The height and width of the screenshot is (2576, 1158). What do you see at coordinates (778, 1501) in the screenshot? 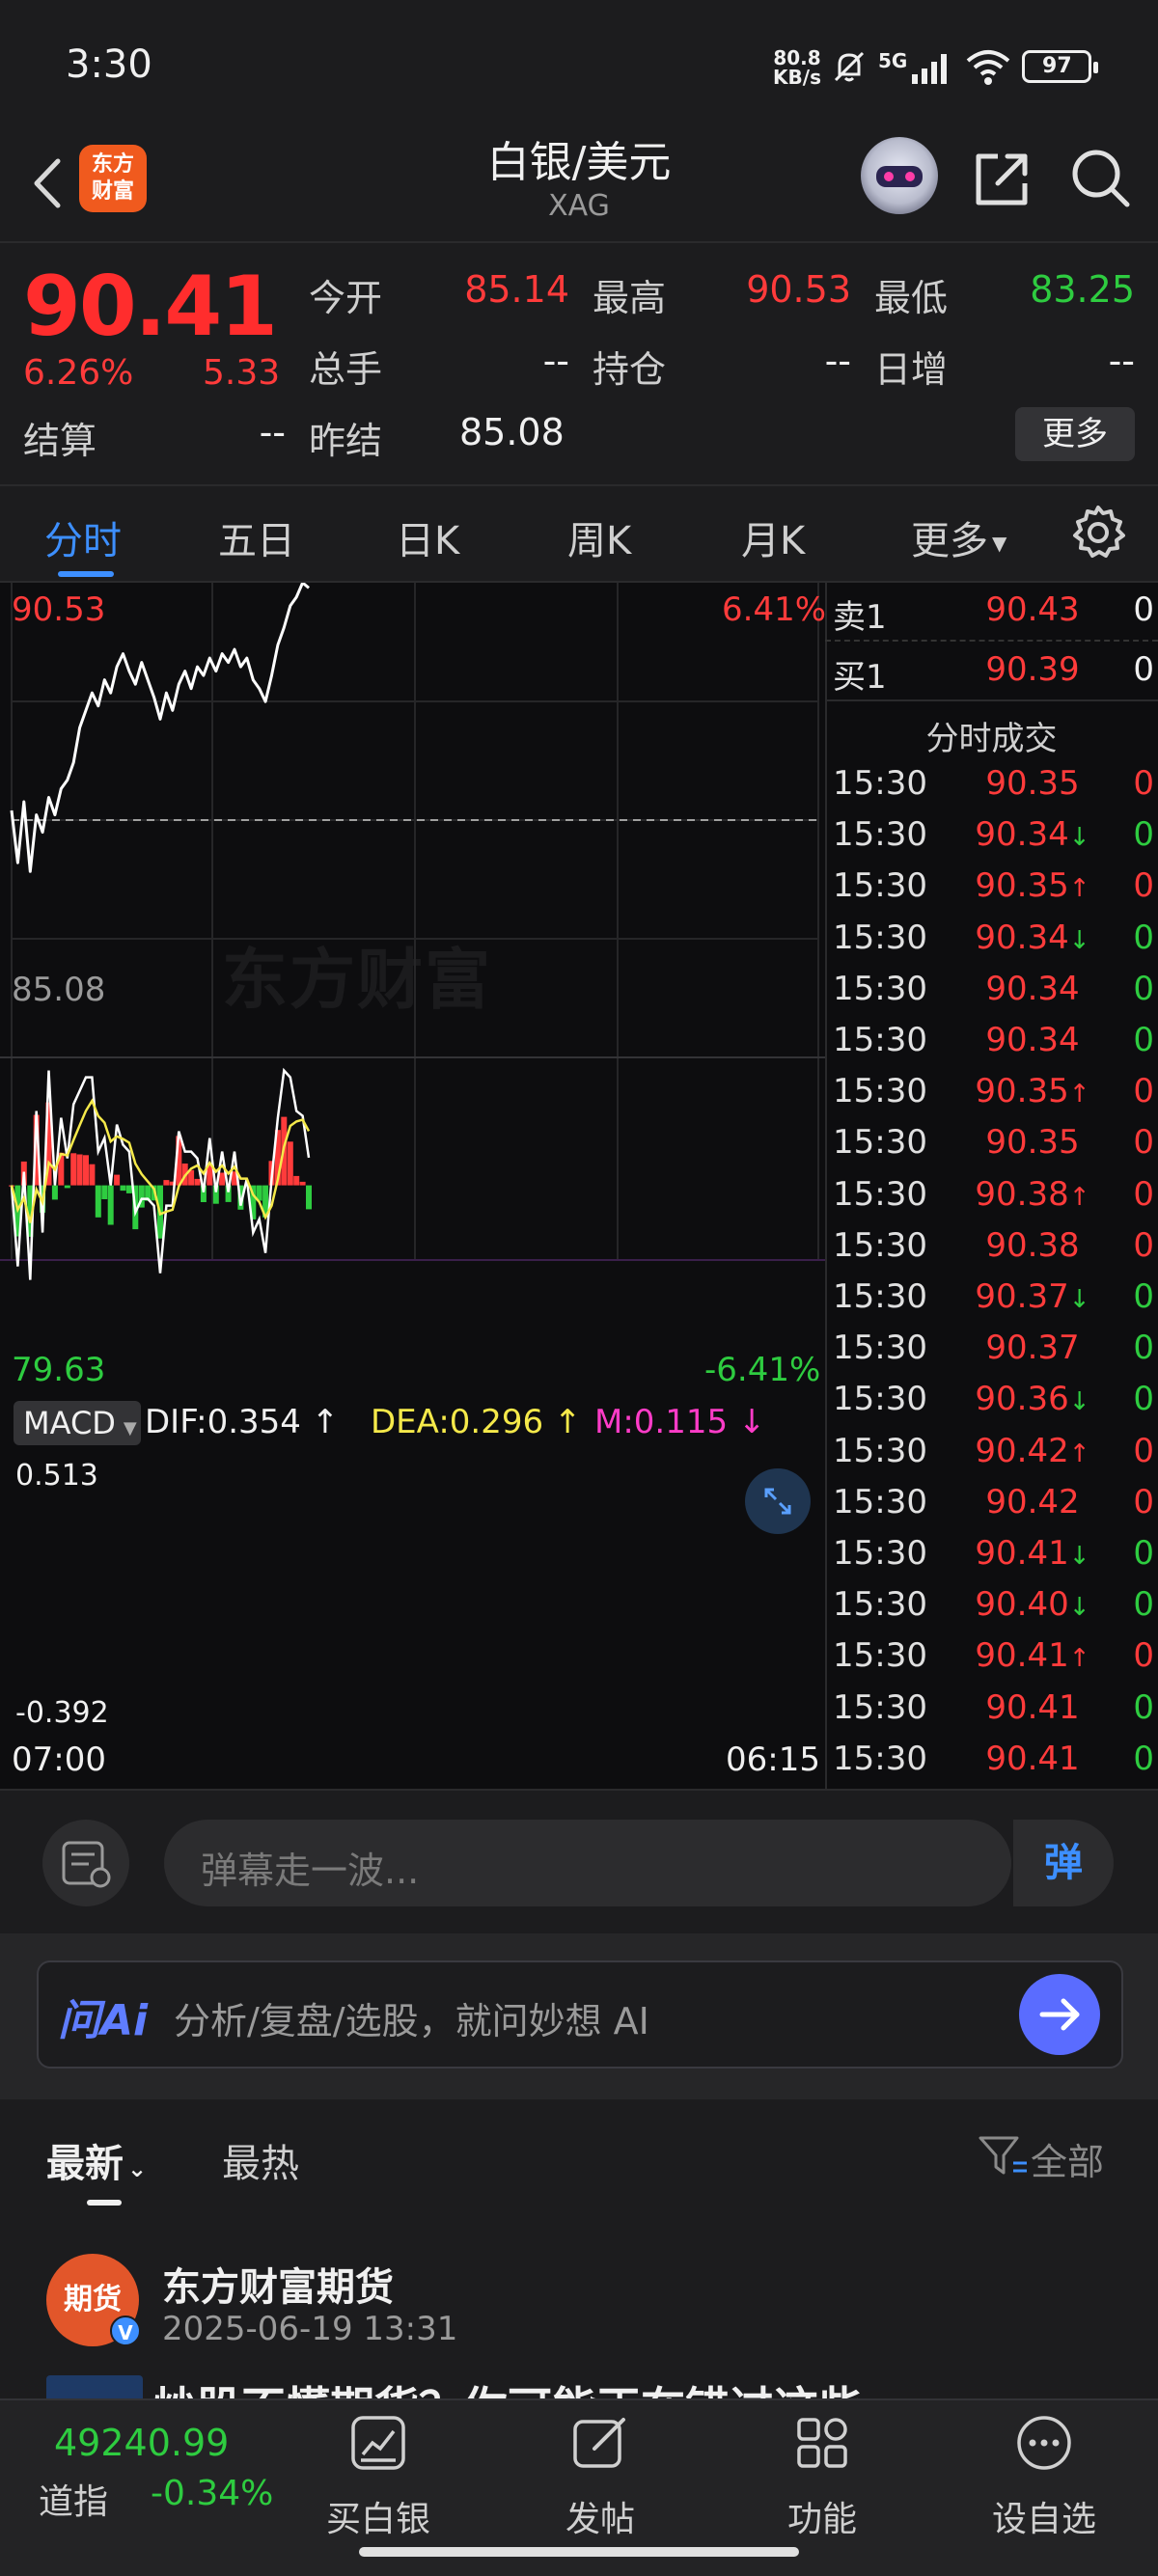
I see `expand-icon` at bounding box center [778, 1501].